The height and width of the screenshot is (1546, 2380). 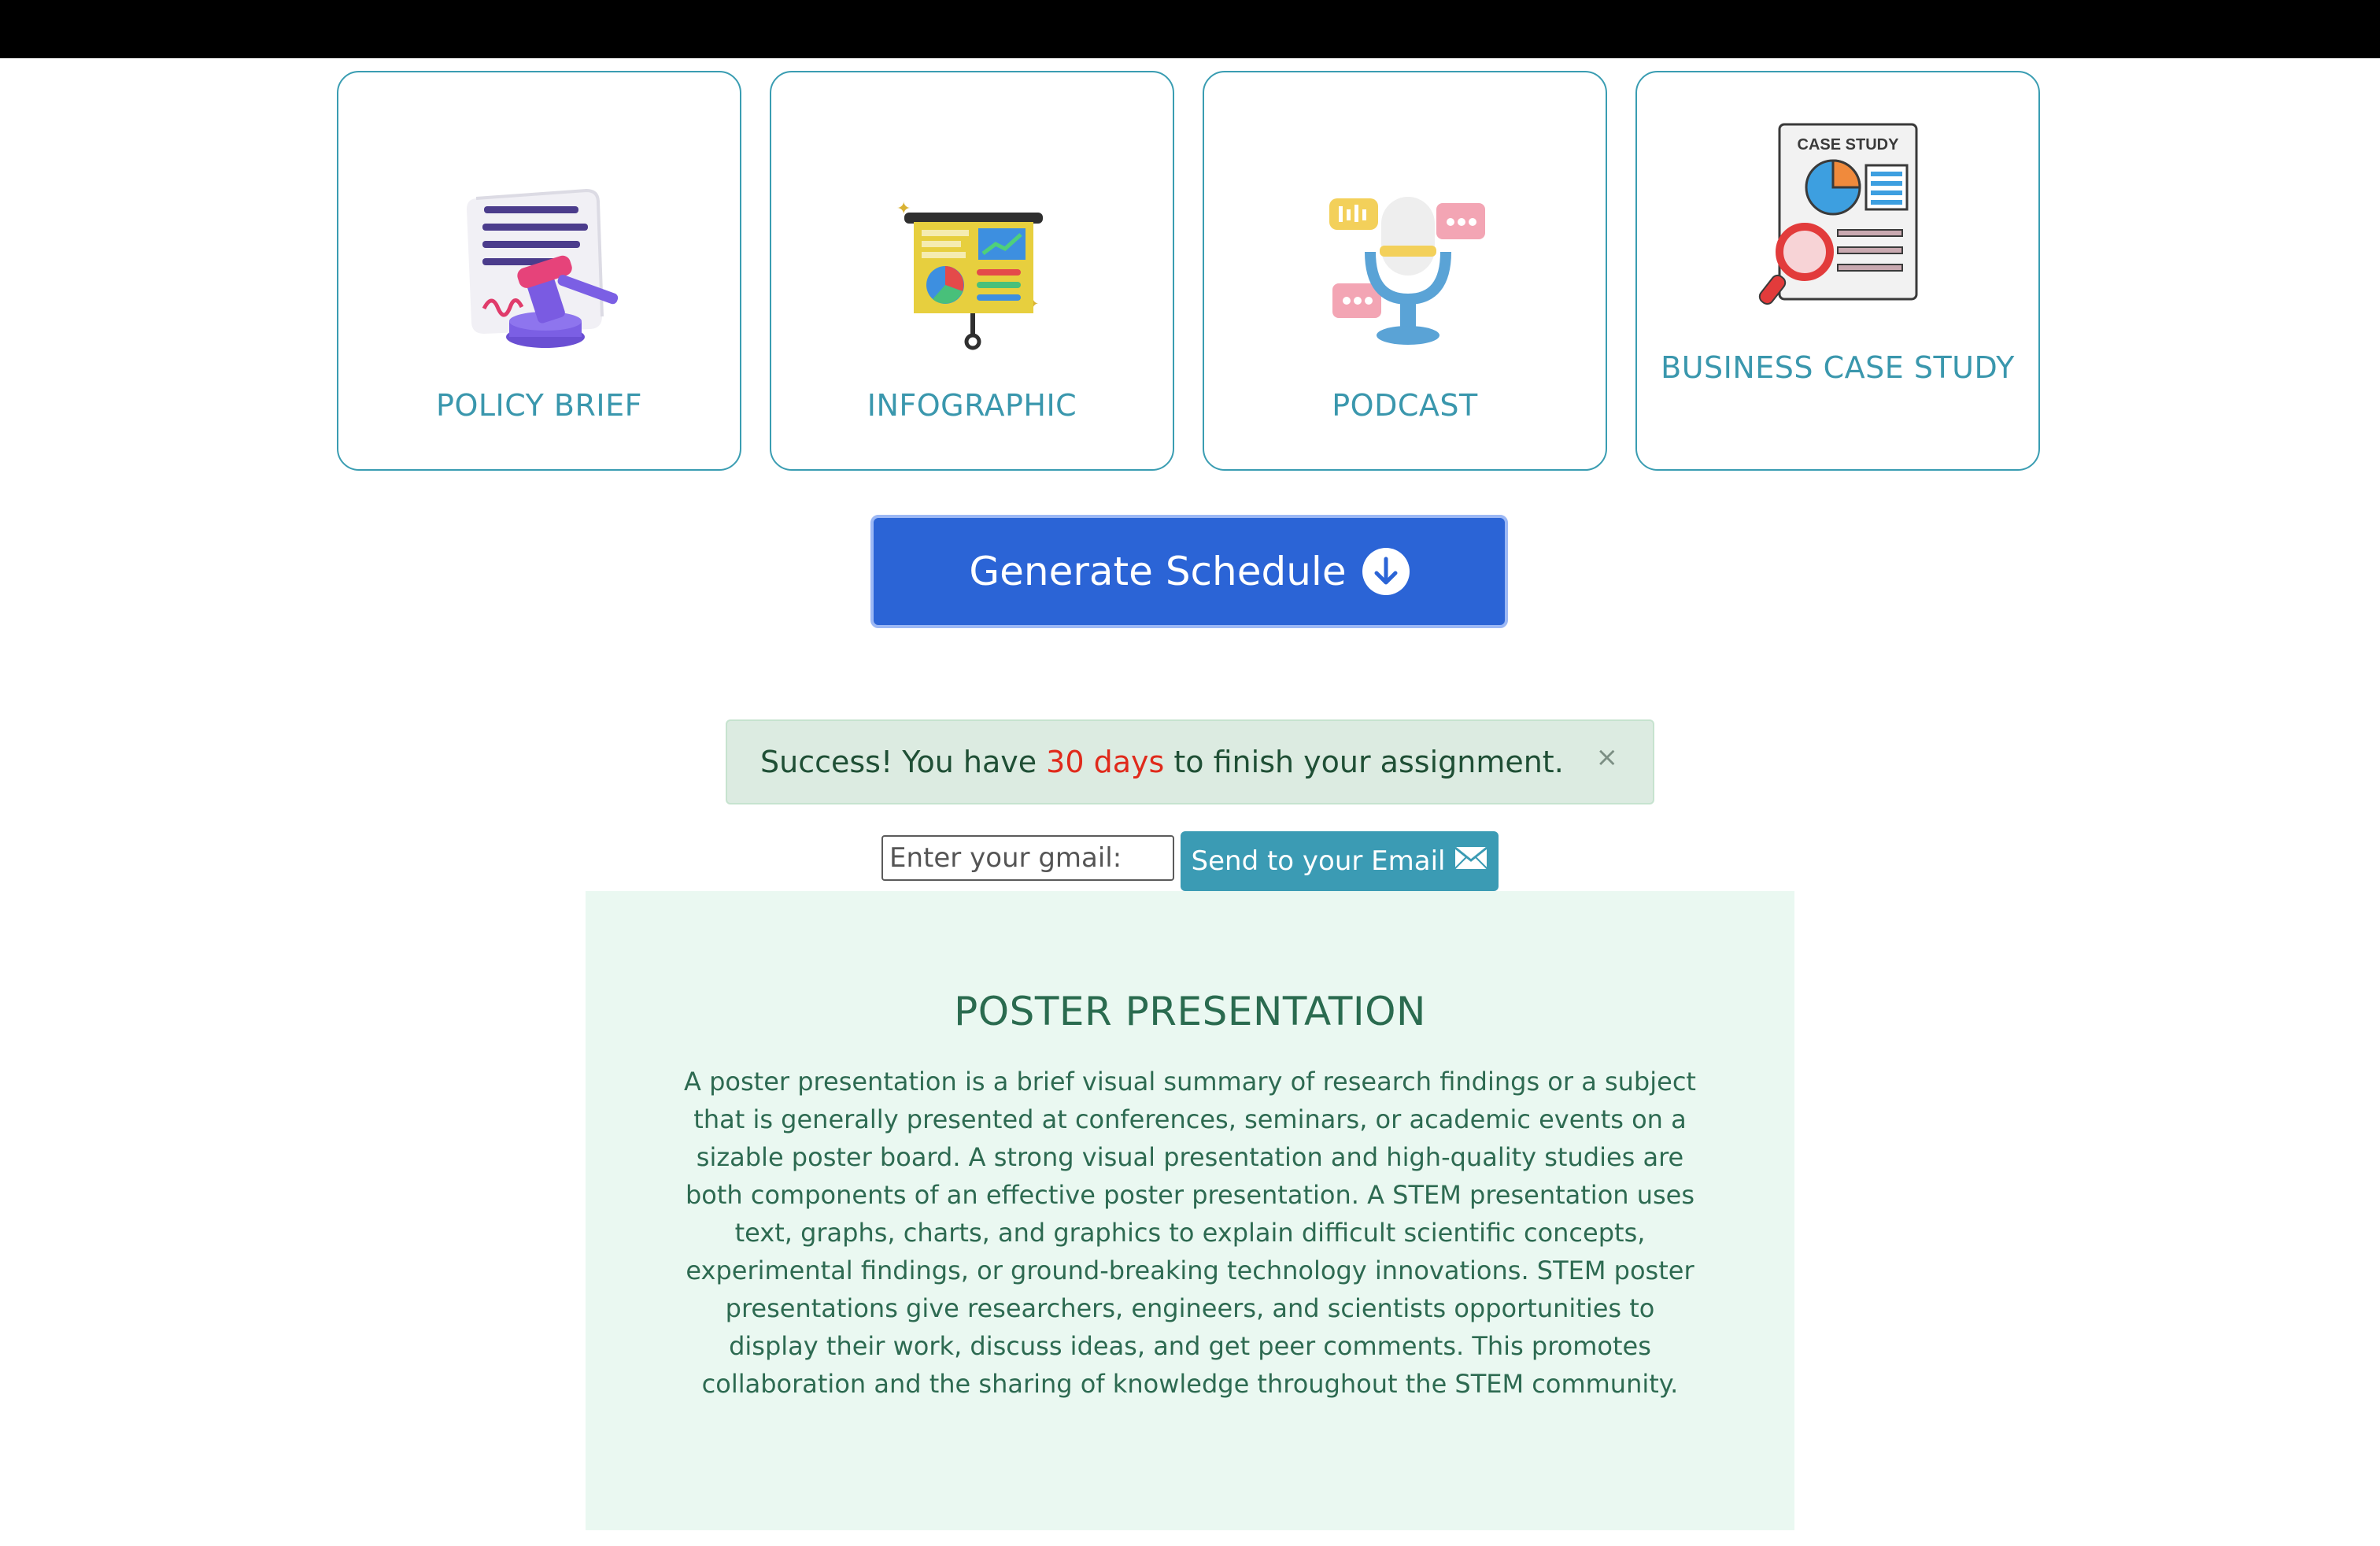 What do you see at coordinates (1471, 861) in the screenshot?
I see `envelope-icon` at bounding box center [1471, 861].